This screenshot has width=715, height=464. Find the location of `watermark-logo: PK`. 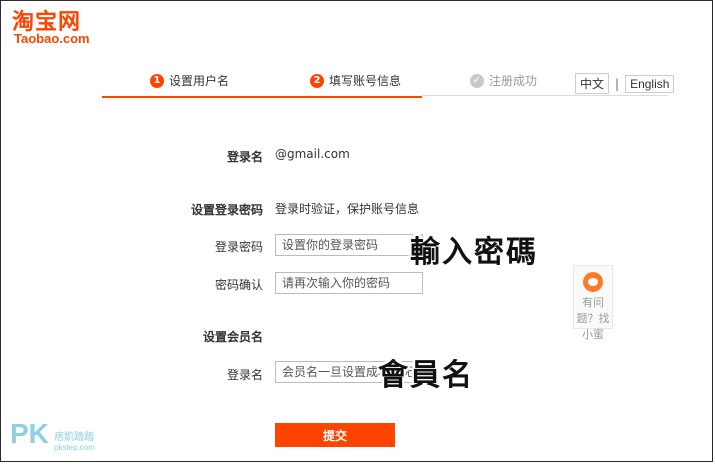

watermark-logo: PK is located at coordinates (29, 433).